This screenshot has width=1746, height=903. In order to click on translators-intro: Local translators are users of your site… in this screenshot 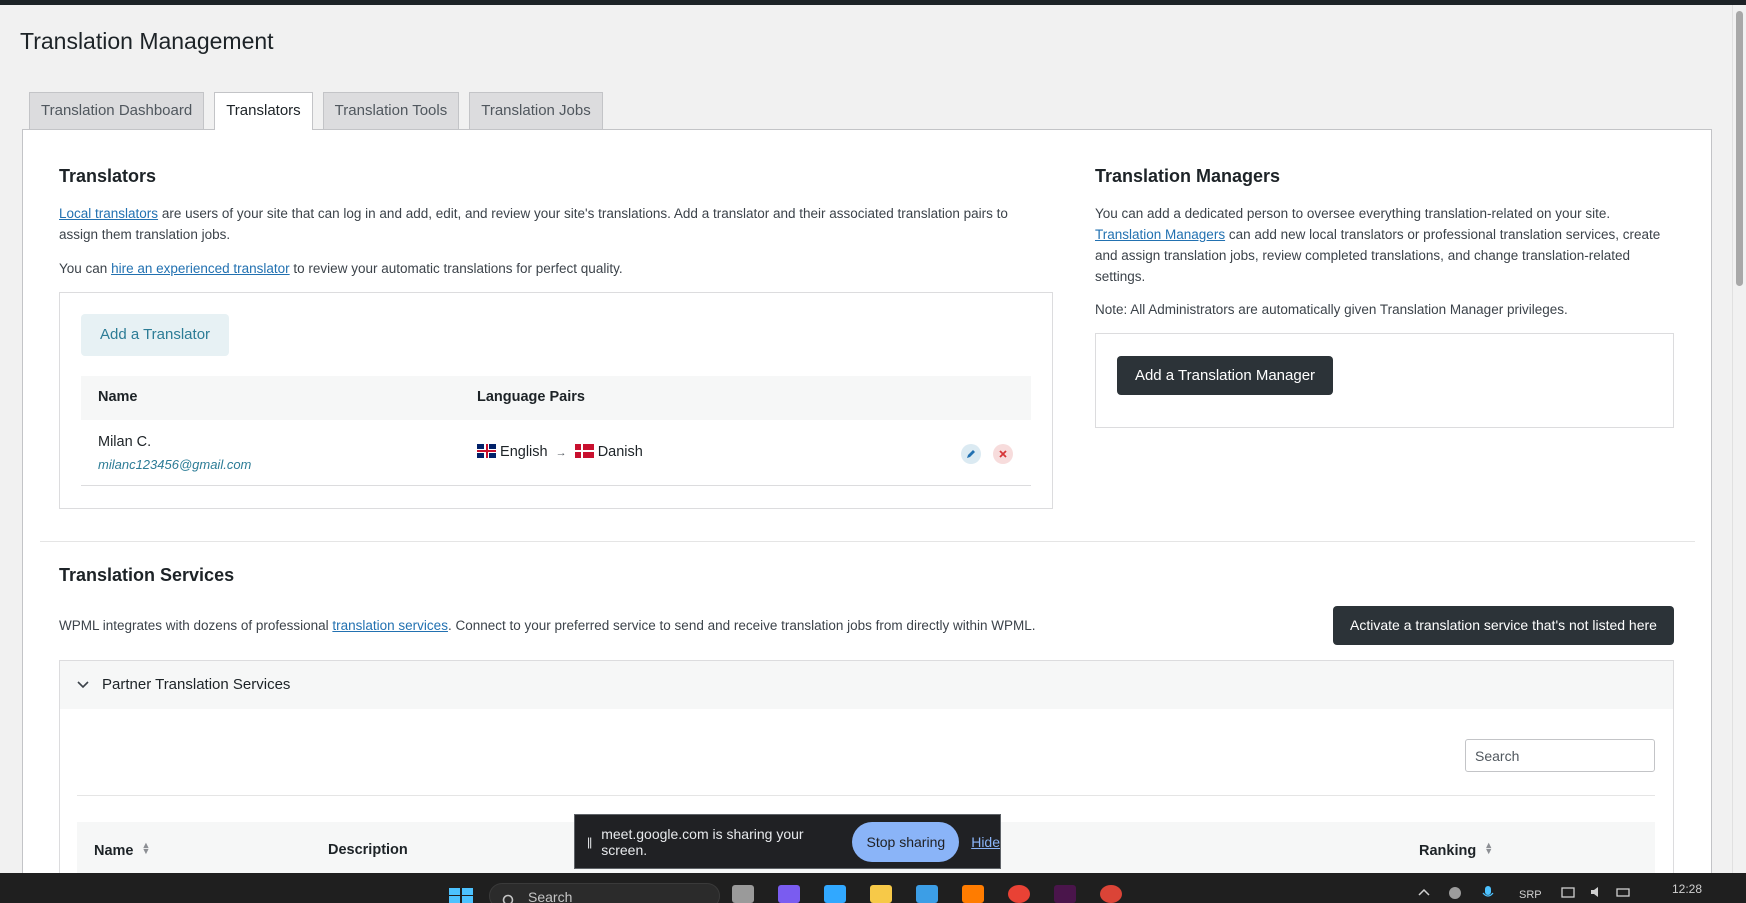, I will do `click(544, 224)`.